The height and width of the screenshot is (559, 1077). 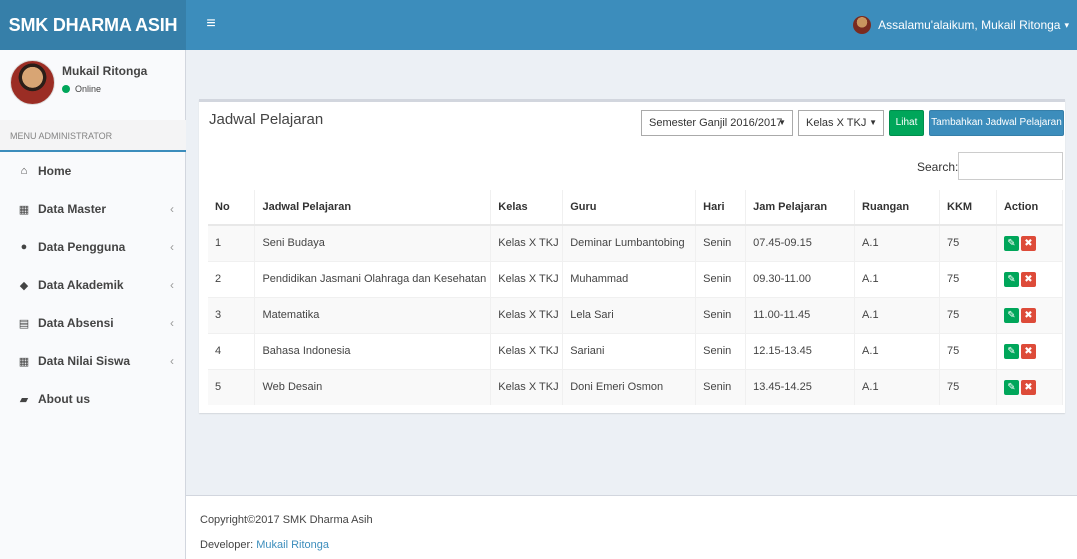 I want to click on semester-select: Semester Ganjil 2016/2017 ▼, so click(x=717, y=123).